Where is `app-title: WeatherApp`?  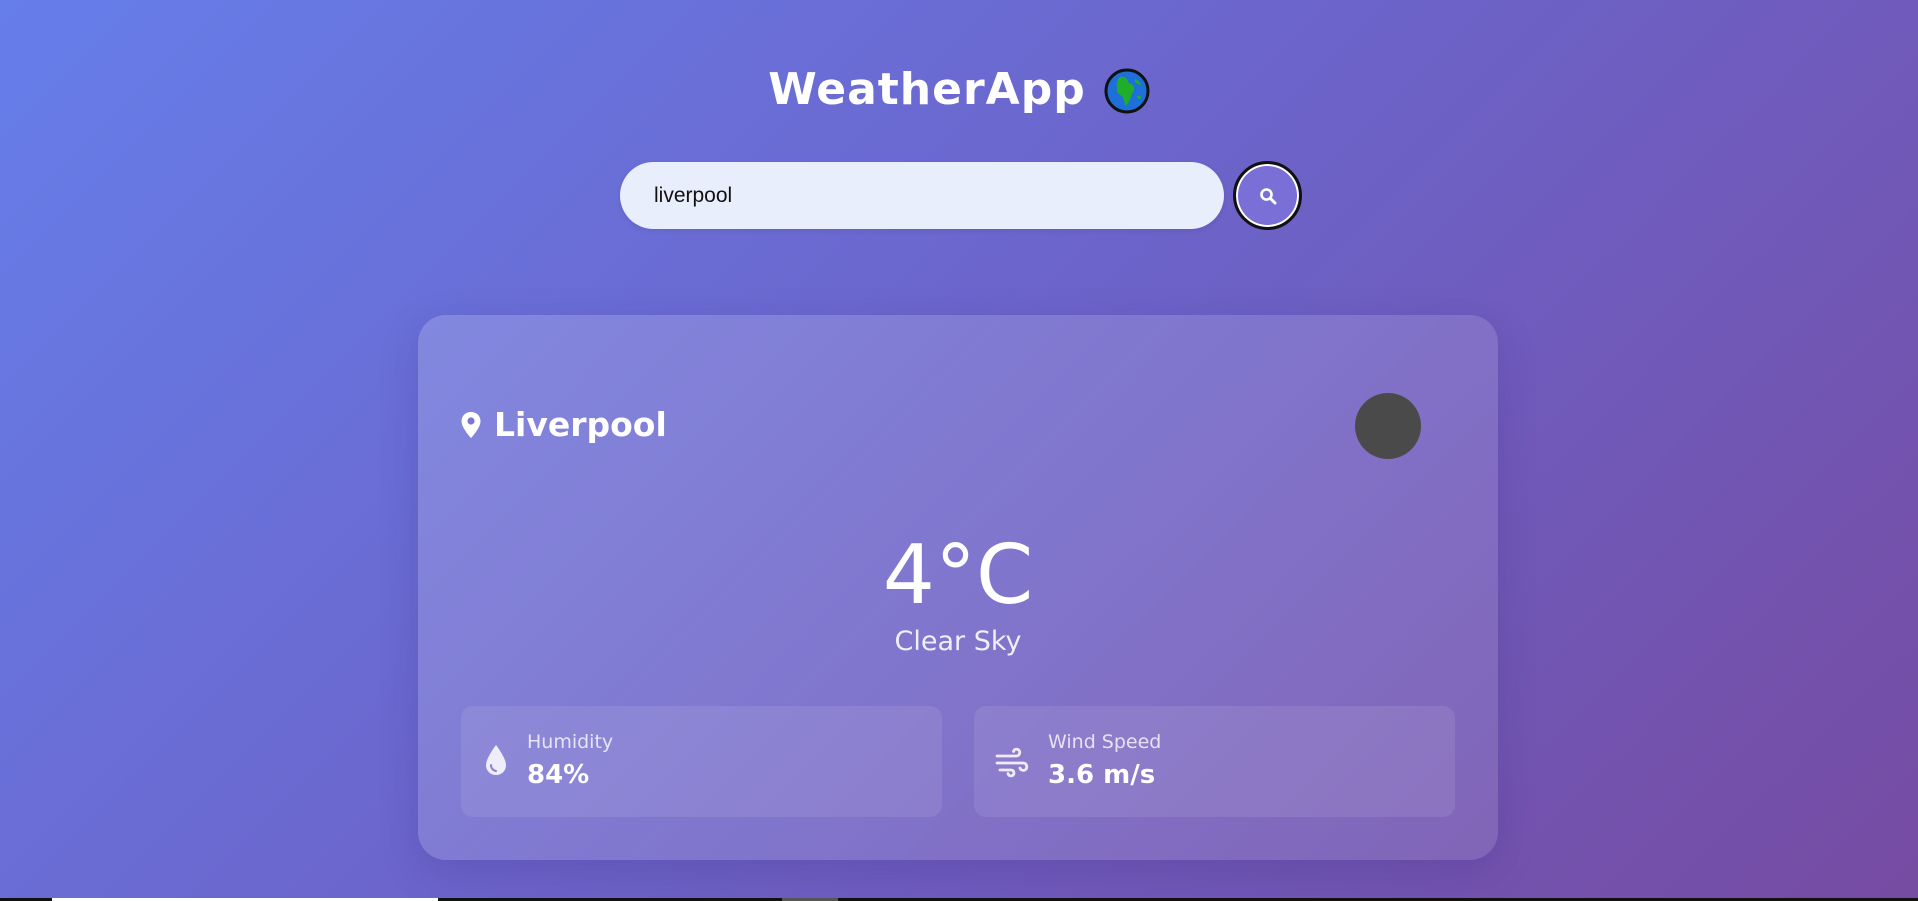 app-title: WeatherApp is located at coordinates (927, 89).